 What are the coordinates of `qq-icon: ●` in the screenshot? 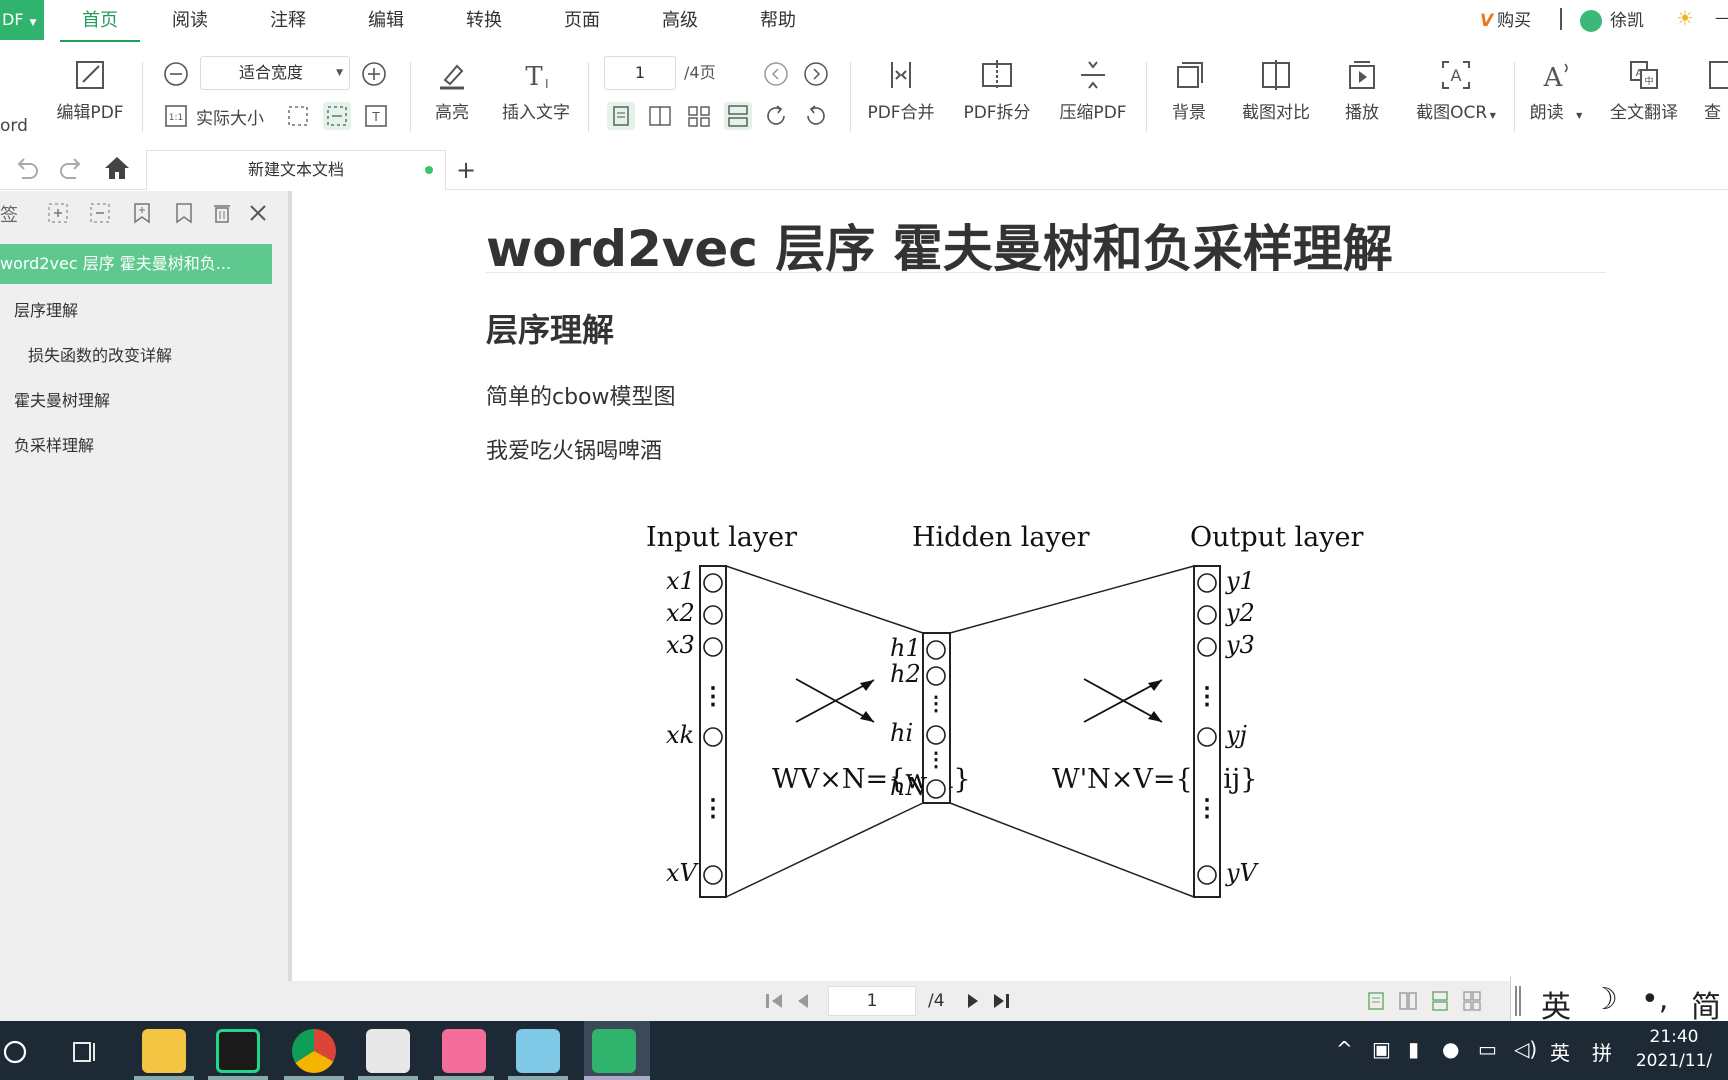 It's located at (1450, 1049).